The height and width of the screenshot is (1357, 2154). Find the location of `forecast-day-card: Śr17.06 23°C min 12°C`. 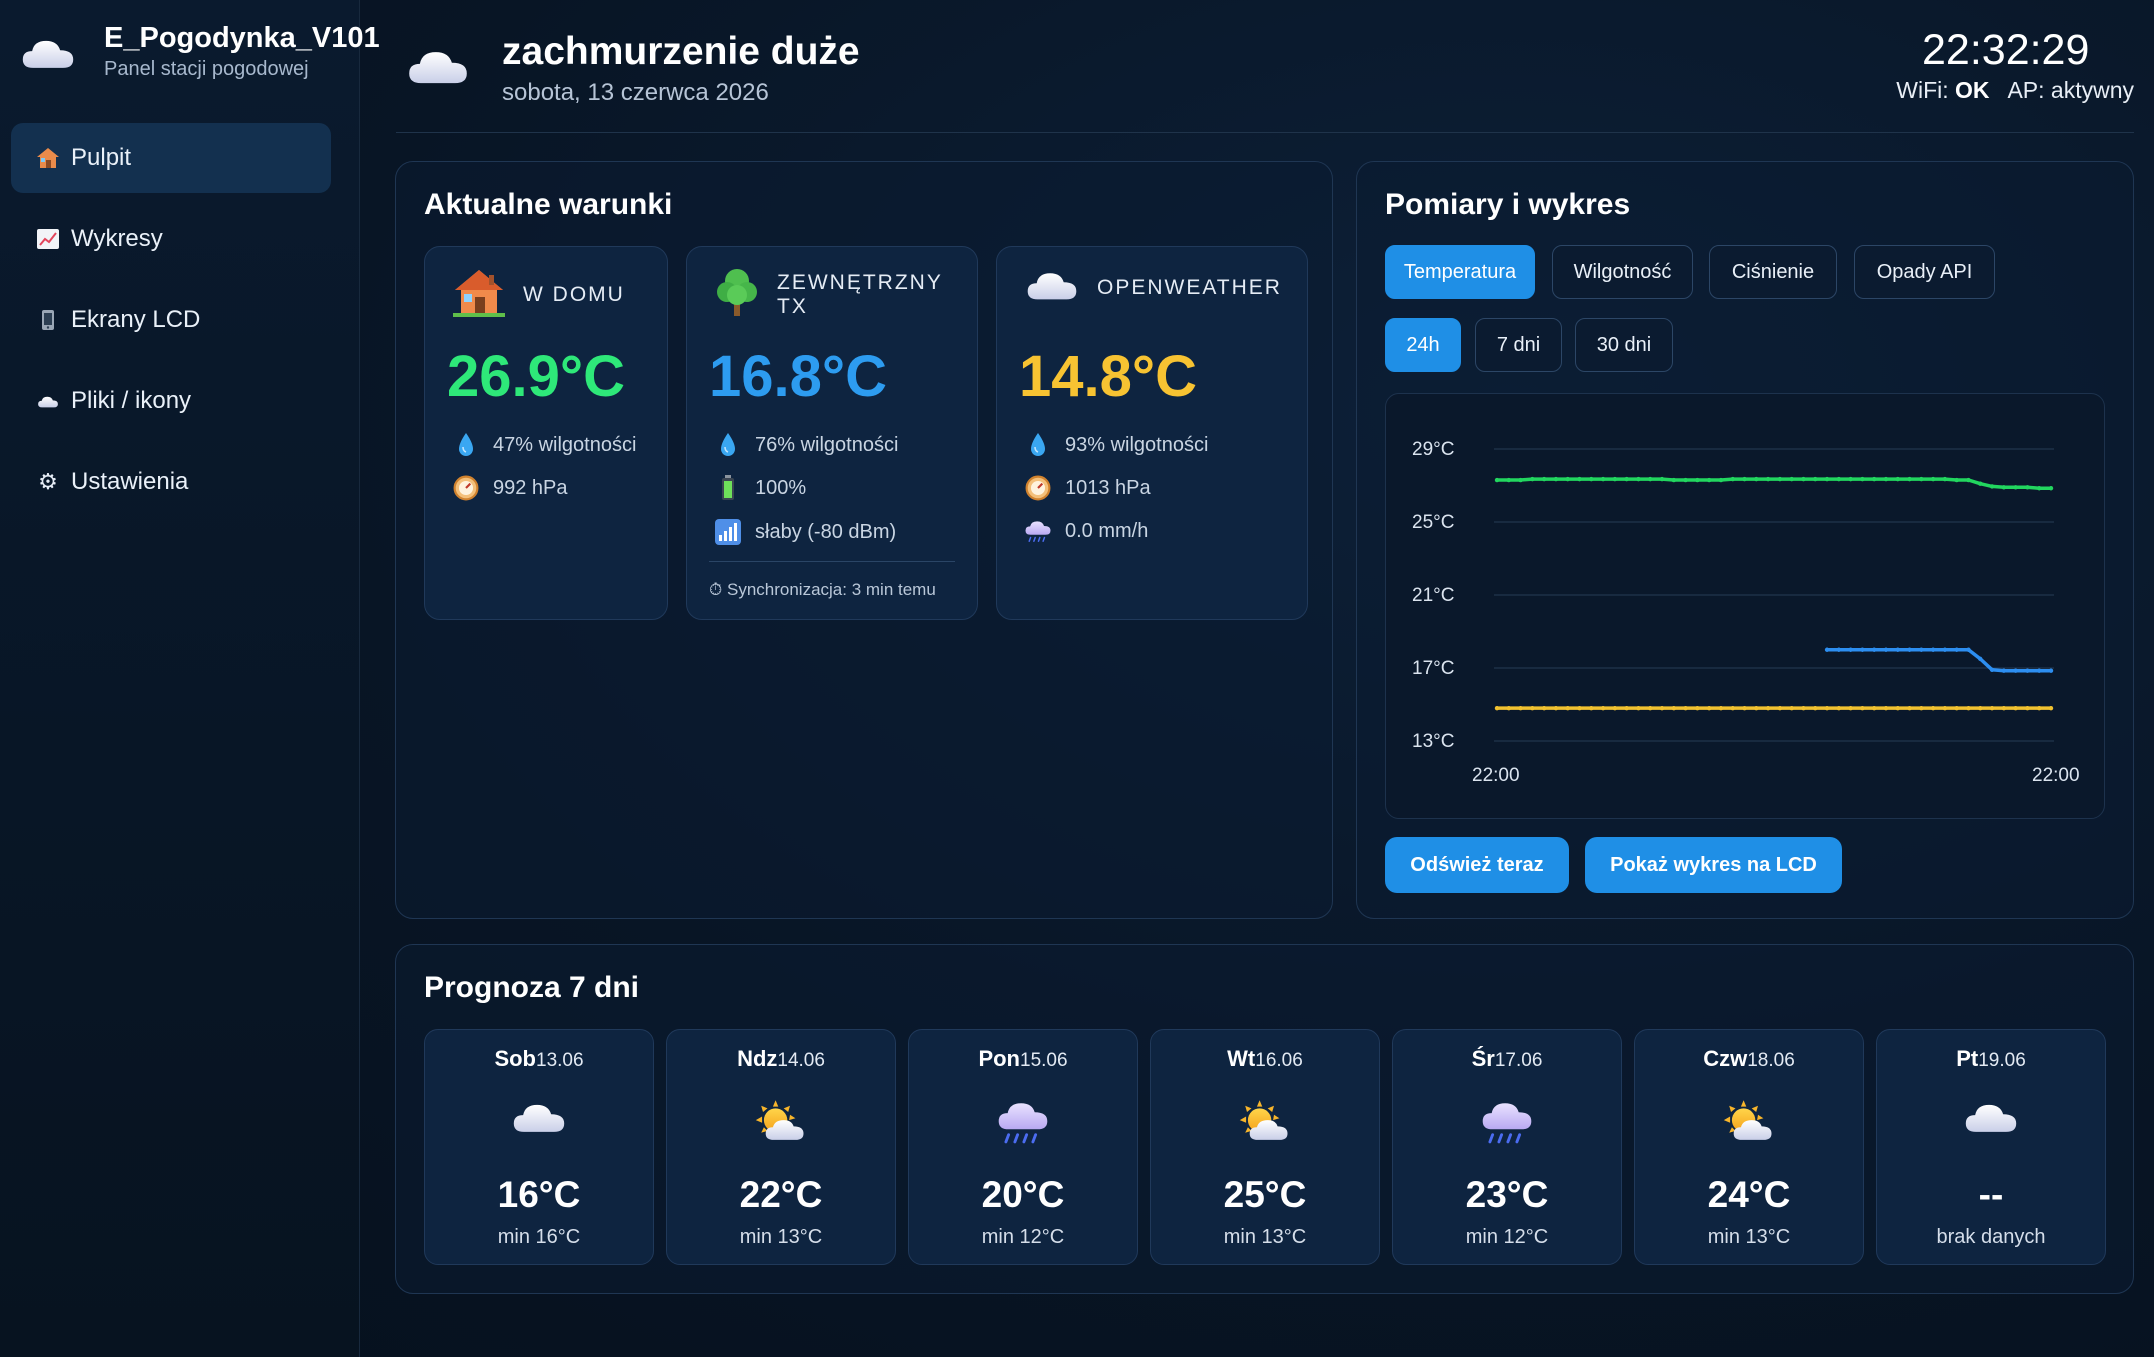

forecast-day-card: Śr17.06 23°C min 12°C is located at coordinates (1507, 1147).